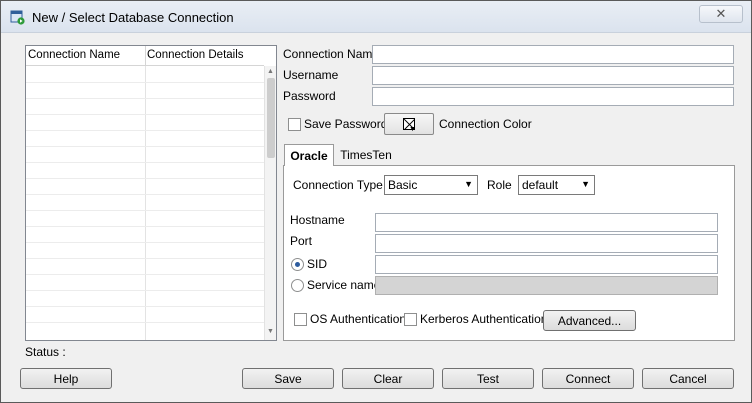 The width and height of the screenshot is (752, 403). I want to click on sid-label: SID, so click(317, 264).